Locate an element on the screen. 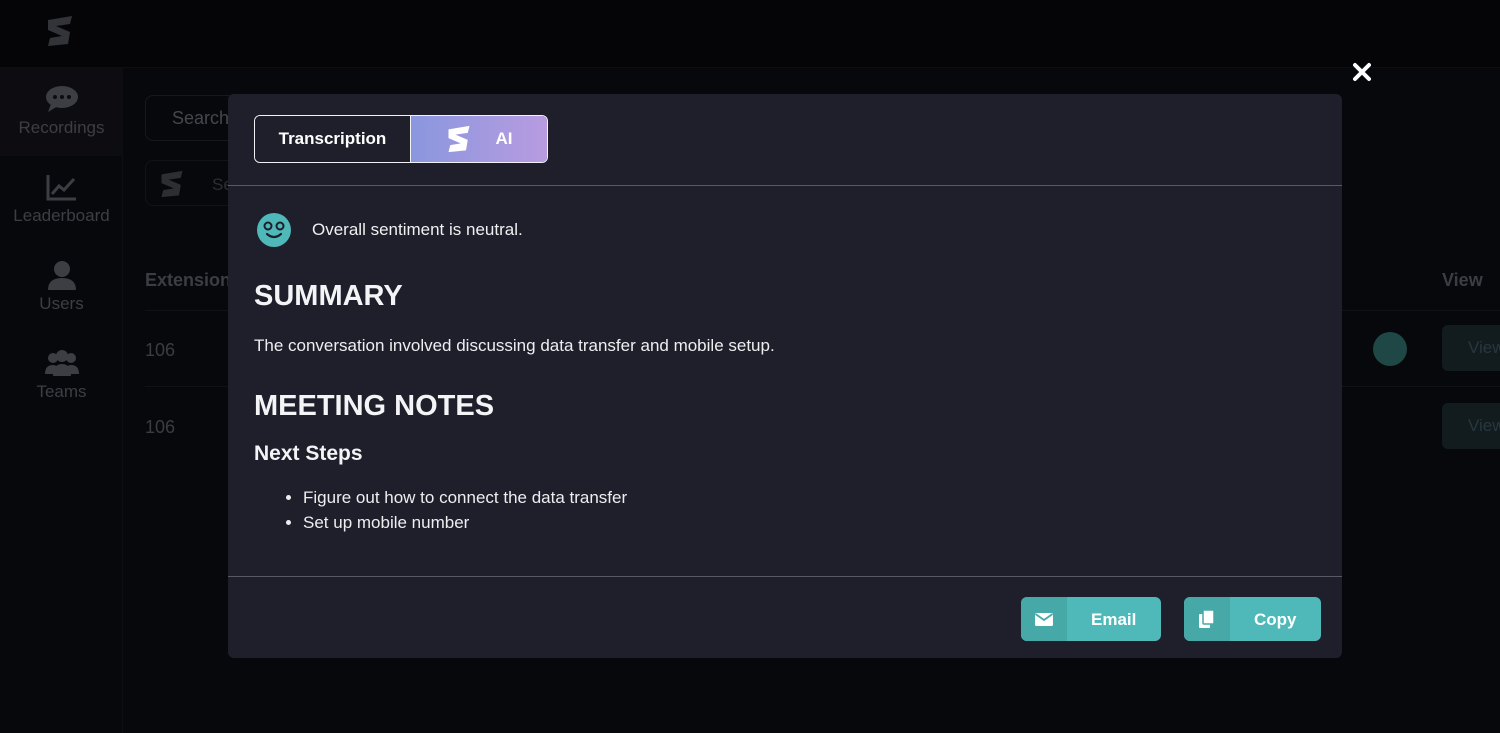  modal-header: Transcription AI is located at coordinates (785, 140).